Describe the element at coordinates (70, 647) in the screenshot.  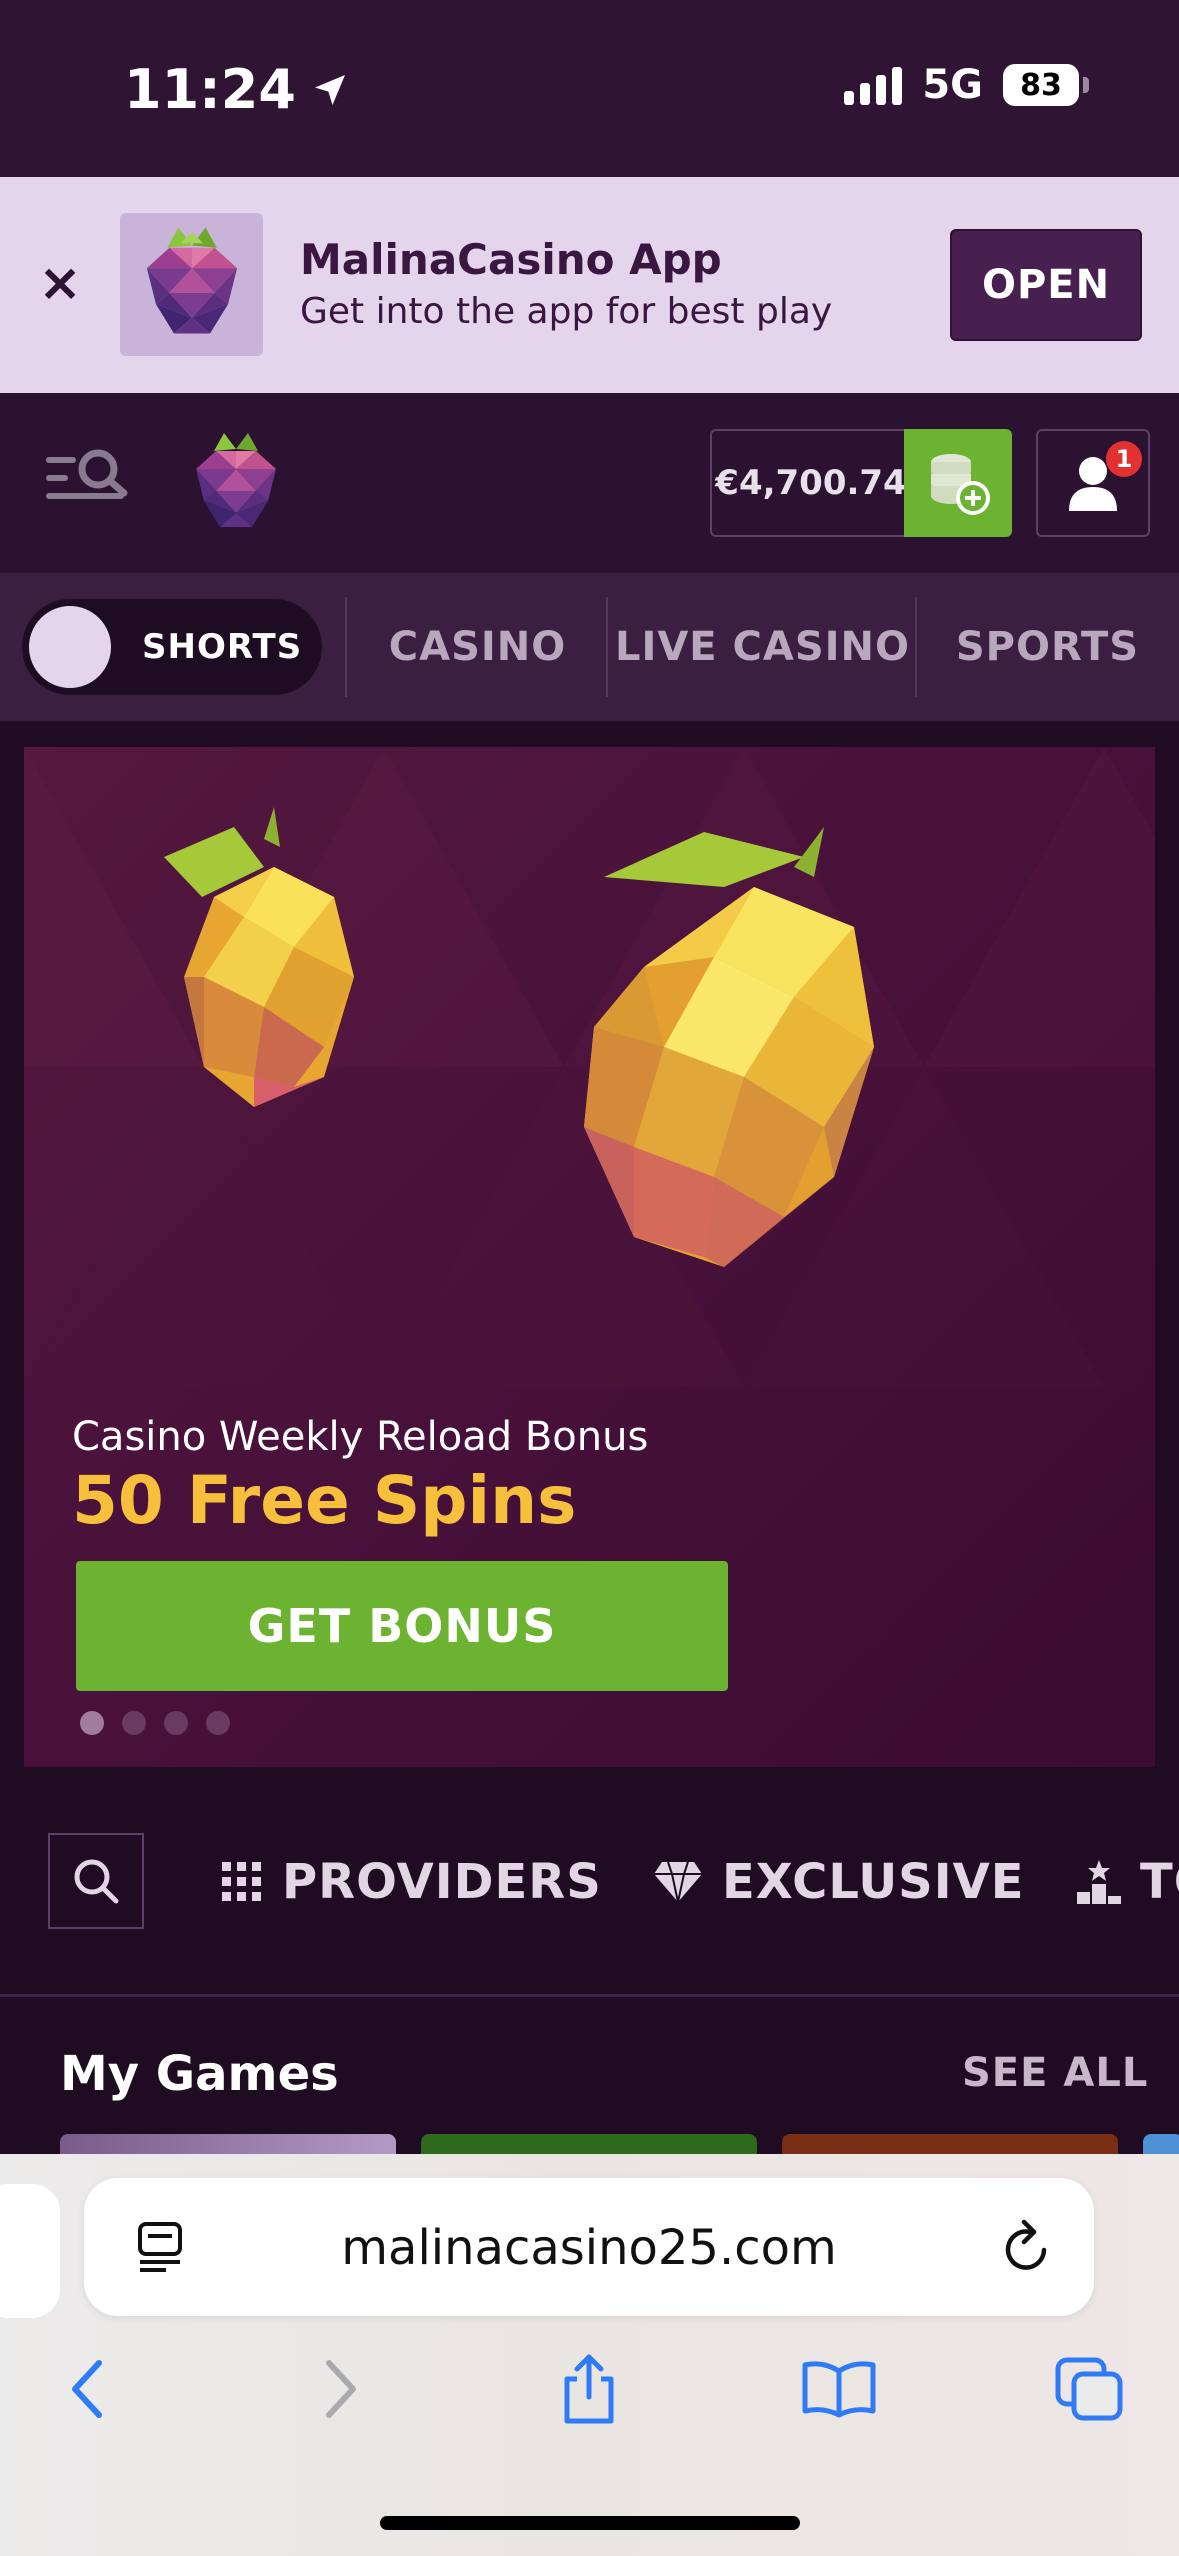
I see `toggle-knob` at that location.